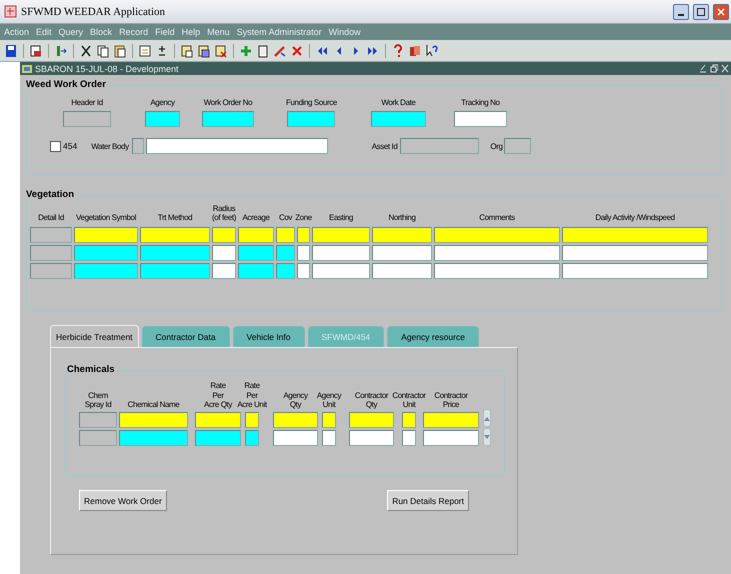 This screenshot has height=574, width=731. I want to click on book-icon, so click(415, 51).